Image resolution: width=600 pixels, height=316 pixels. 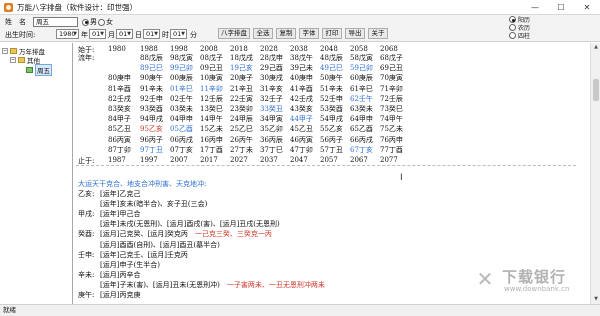 What do you see at coordinates (239, 49) in the screenshot?
I see `start-year: 2018` at bounding box center [239, 49].